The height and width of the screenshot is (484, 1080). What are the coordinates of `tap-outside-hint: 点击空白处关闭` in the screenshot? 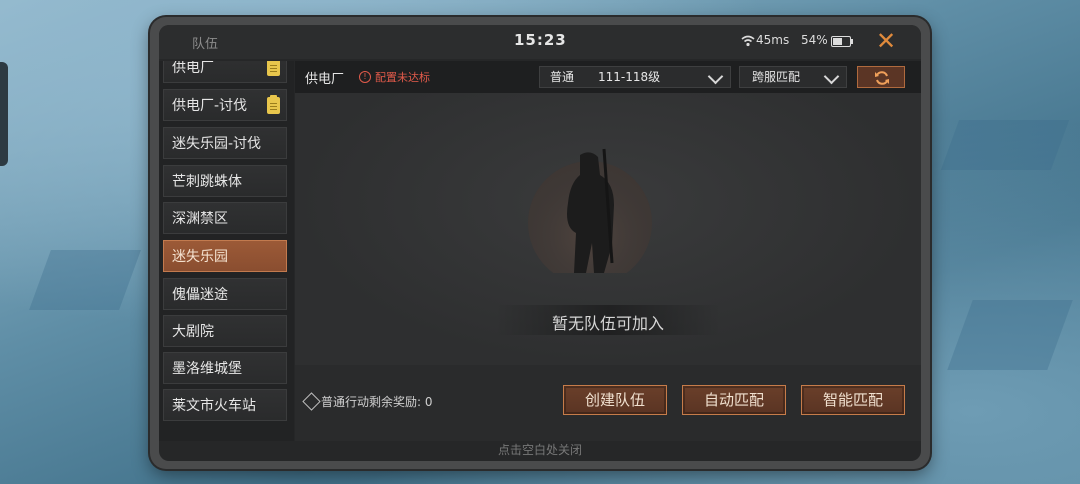 It's located at (540, 451).